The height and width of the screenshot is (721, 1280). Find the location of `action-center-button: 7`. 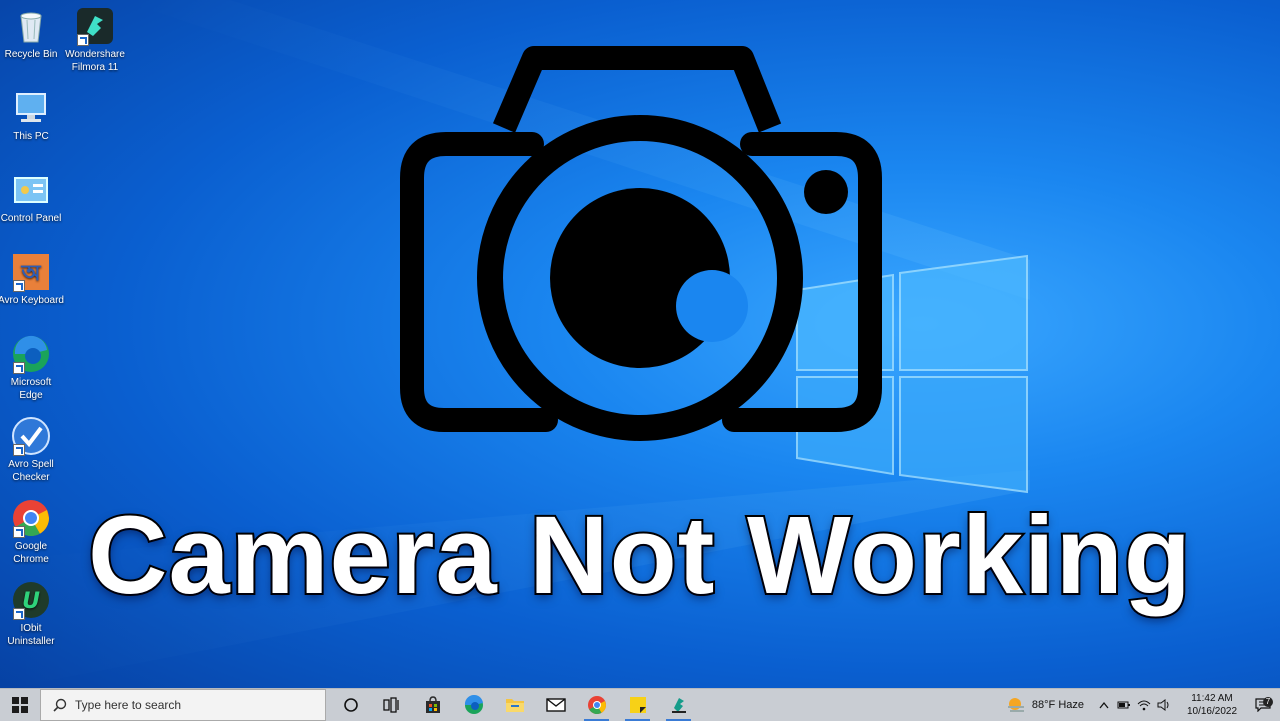

action-center-button: 7 is located at coordinates (1263, 704).